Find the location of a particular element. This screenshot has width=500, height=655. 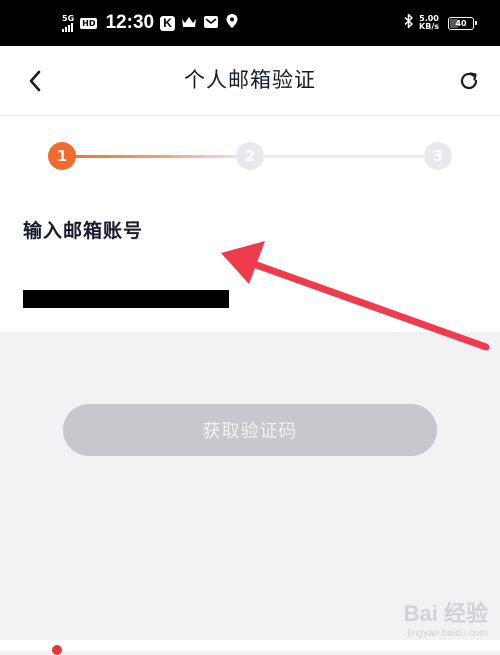

page-title: 个人邮箱验证 is located at coordinates (250, 80).